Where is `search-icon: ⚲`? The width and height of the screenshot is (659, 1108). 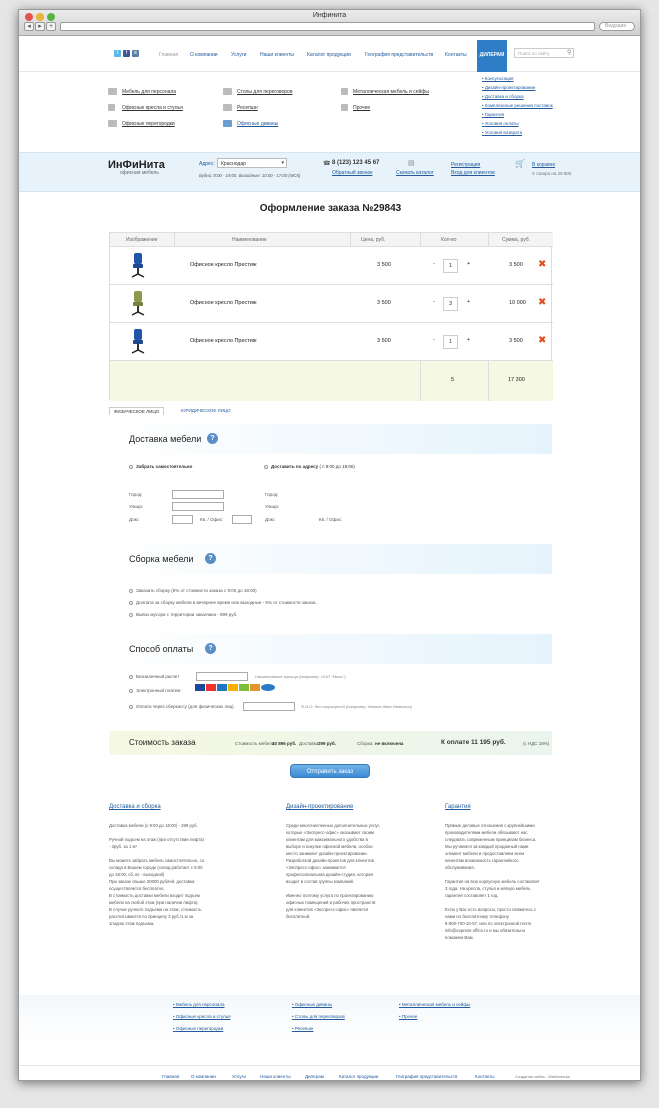 search-icon: ⚲ is located at coordinates (569, 52).